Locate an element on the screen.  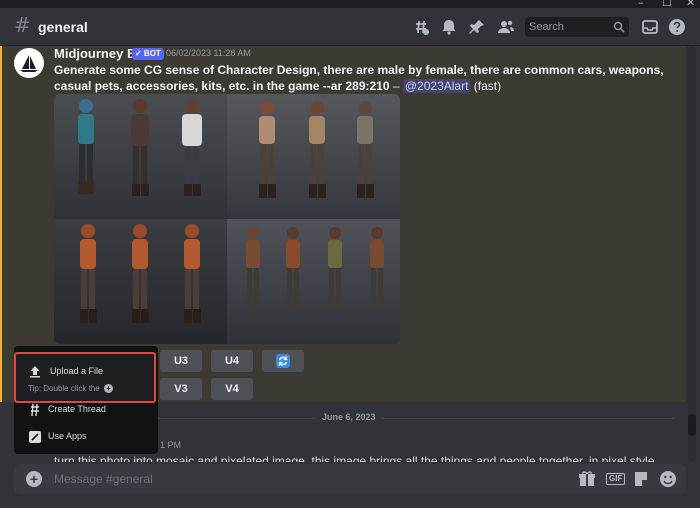
create-thread-option: Create Thread is located at coordinates (86, 411).